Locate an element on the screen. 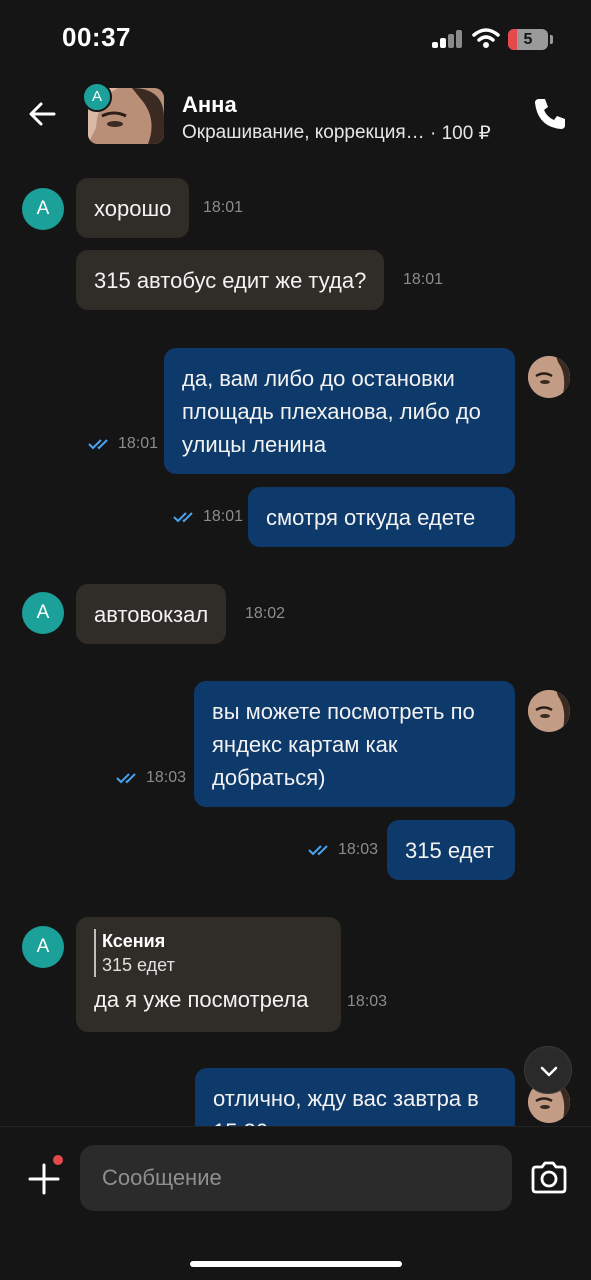  message-text: хорошо is located at coordinates (133, 208).